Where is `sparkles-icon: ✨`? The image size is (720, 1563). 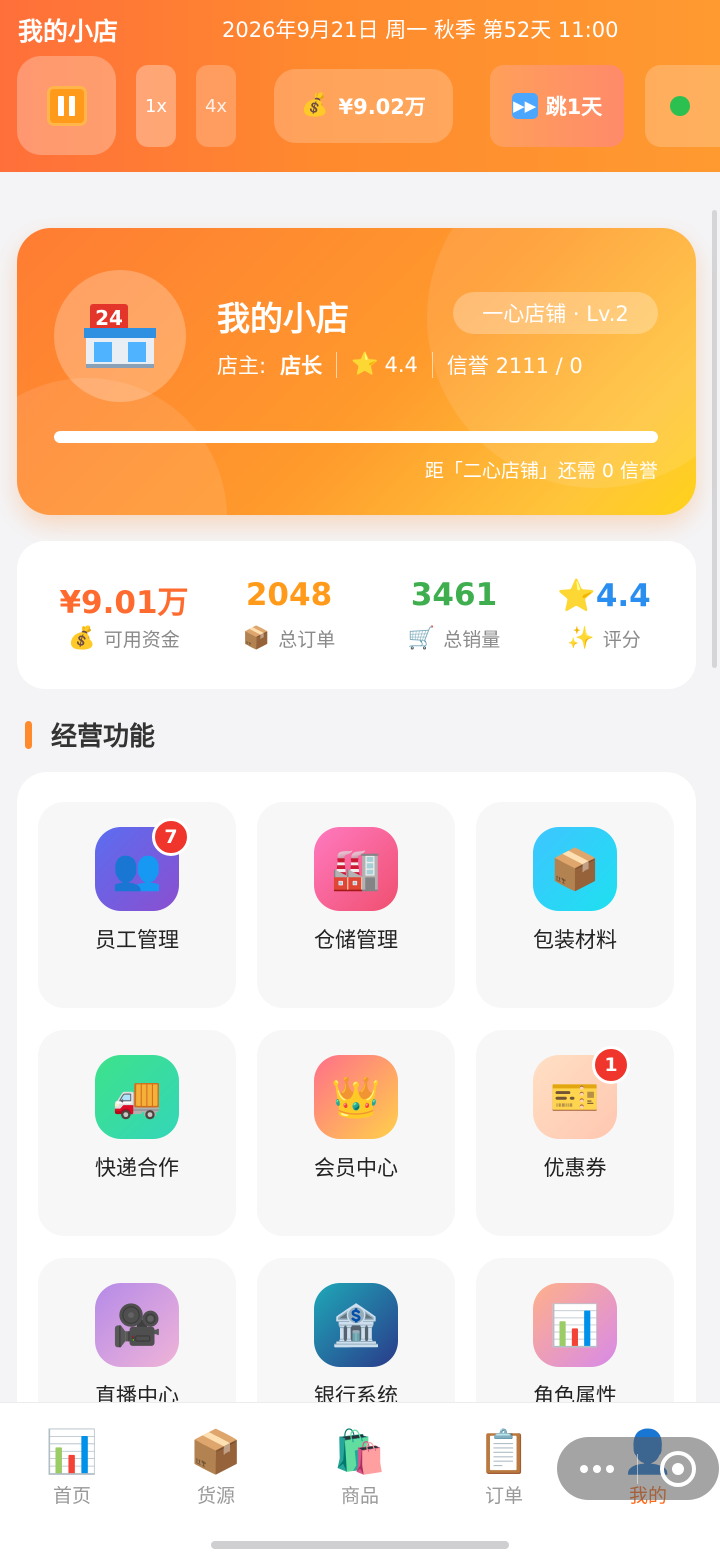
sparkles-icon: ✨ is located at coordinates (581, 638).